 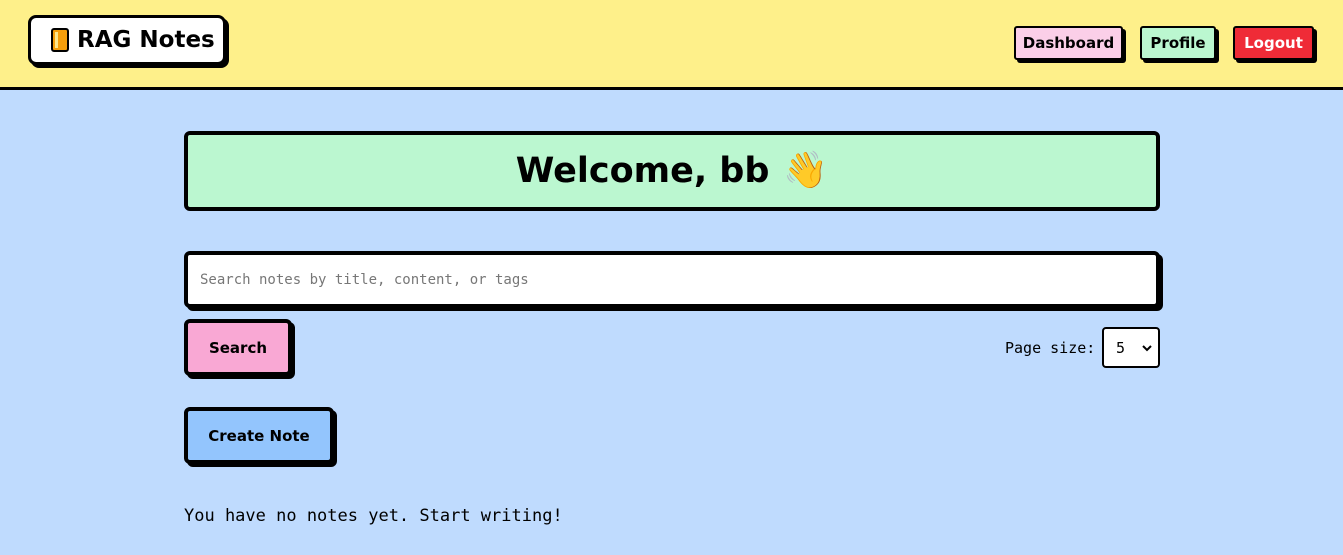 What do you see at coordinates (1131, 347) in the screenshot?
I see `page-size-select: 5` at bounding box center [1131, 347].